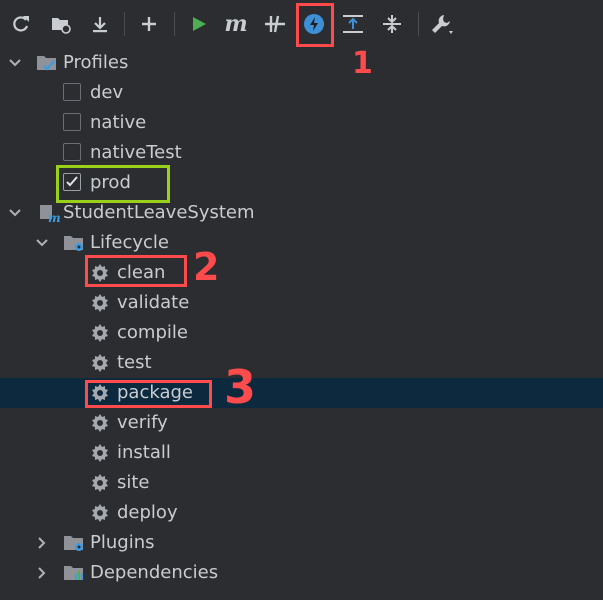 This screenshot has width=603, height=600. I want to click on goal-label: test, so click(134, 362).